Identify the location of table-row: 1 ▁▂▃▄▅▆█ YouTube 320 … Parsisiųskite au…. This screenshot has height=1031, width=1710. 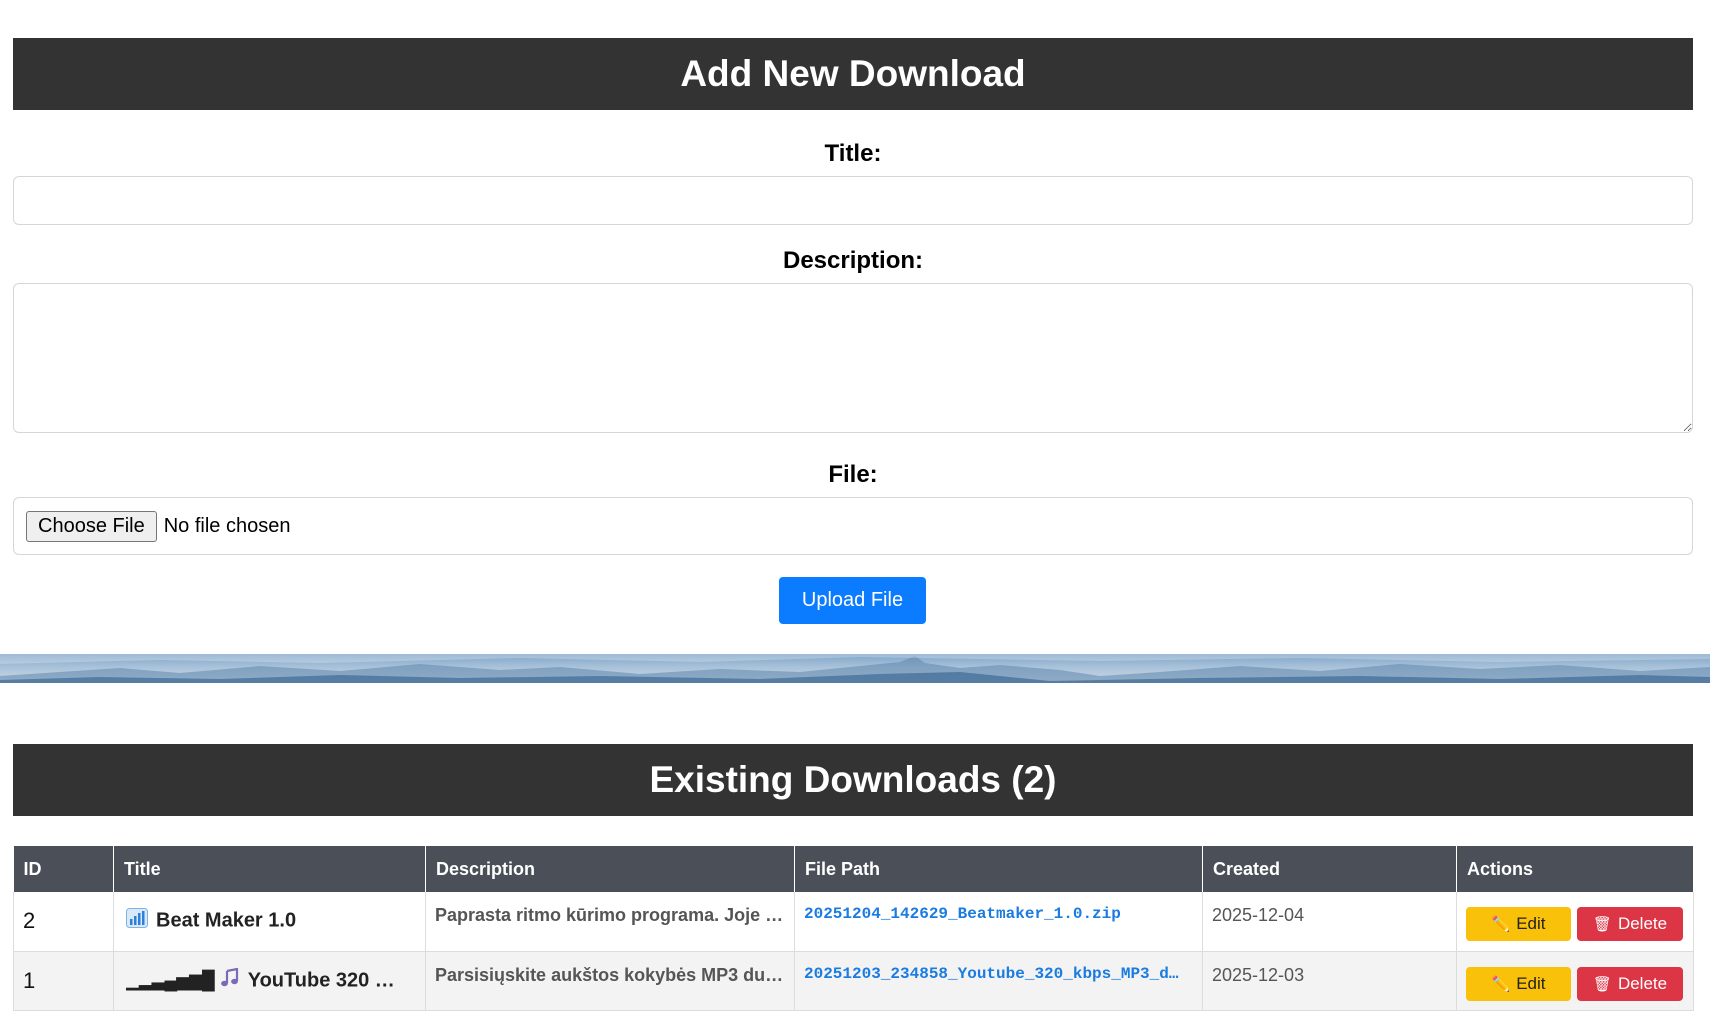
(853, 981).